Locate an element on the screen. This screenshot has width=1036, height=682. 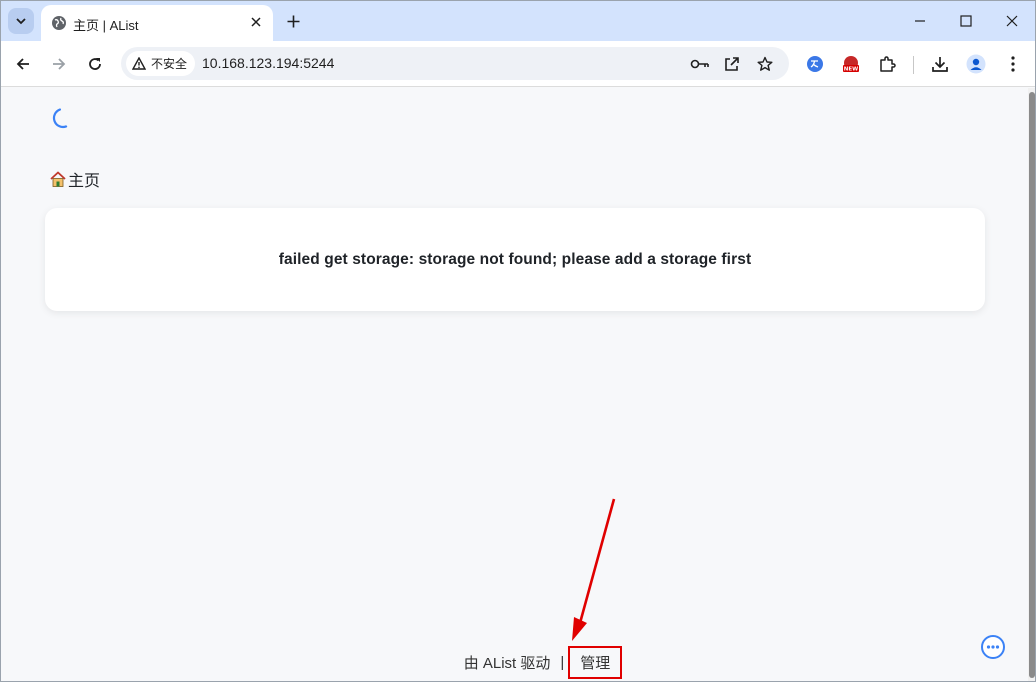
browser-toolbar: 不安全 10.168.123.194:5244 NEW is located at coordinates (518, 64).